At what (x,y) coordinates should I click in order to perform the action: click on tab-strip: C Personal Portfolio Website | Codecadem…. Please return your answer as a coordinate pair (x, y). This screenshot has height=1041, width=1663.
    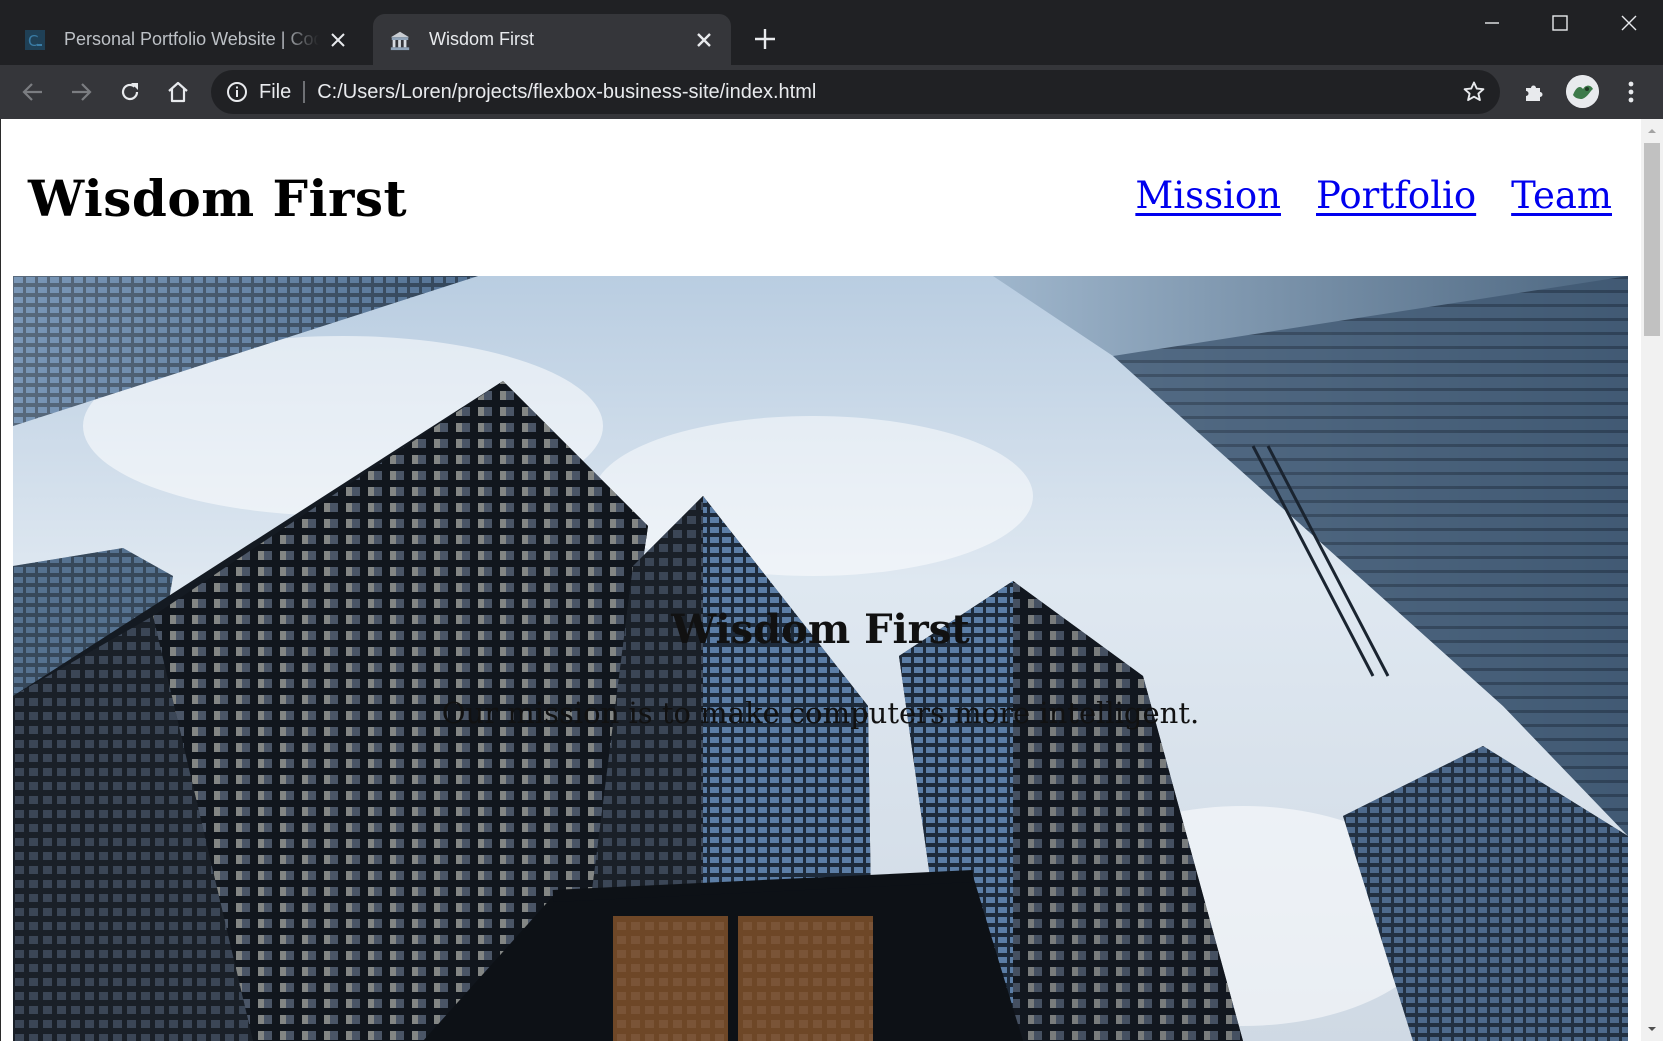
    Looking at the image, I should click on (831, 32).